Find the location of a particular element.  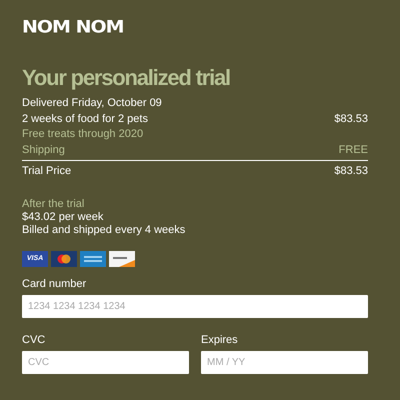

line-amount: FREE is located at coordinates (353, 150).